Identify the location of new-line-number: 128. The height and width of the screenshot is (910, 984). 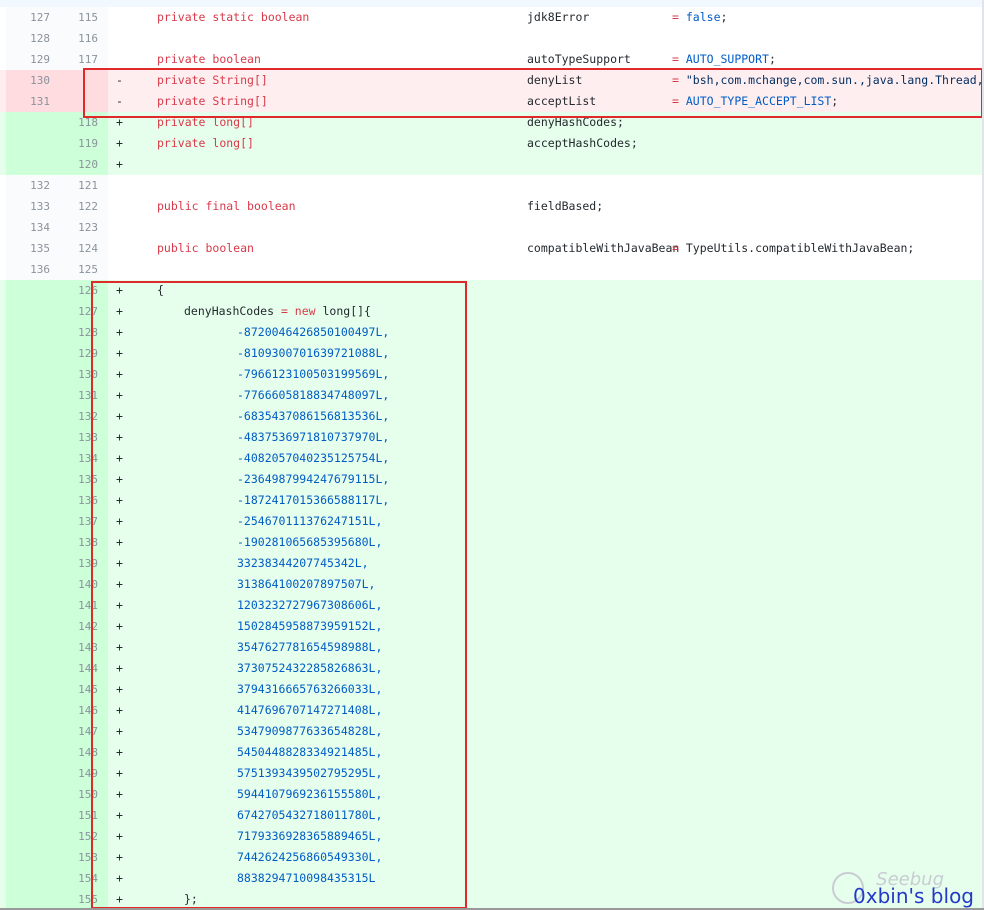
(83, 332).